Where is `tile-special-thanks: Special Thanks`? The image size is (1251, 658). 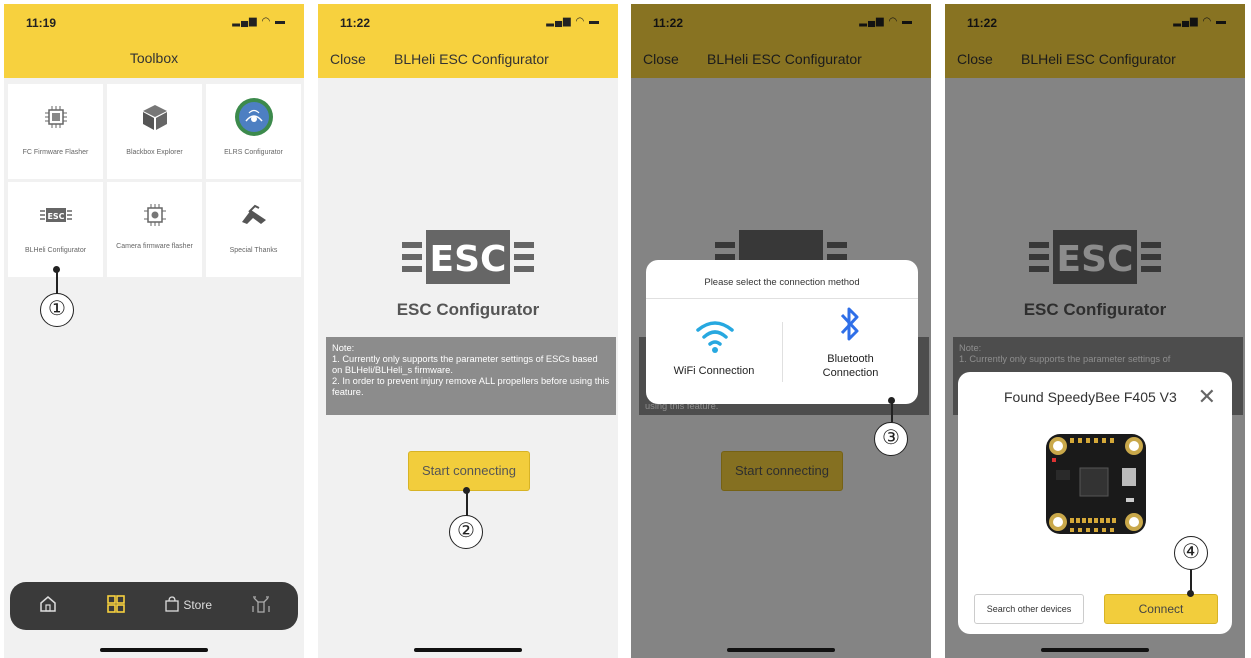 tile-special-thanks: Special Thanks is located at coordinates (253, 229).